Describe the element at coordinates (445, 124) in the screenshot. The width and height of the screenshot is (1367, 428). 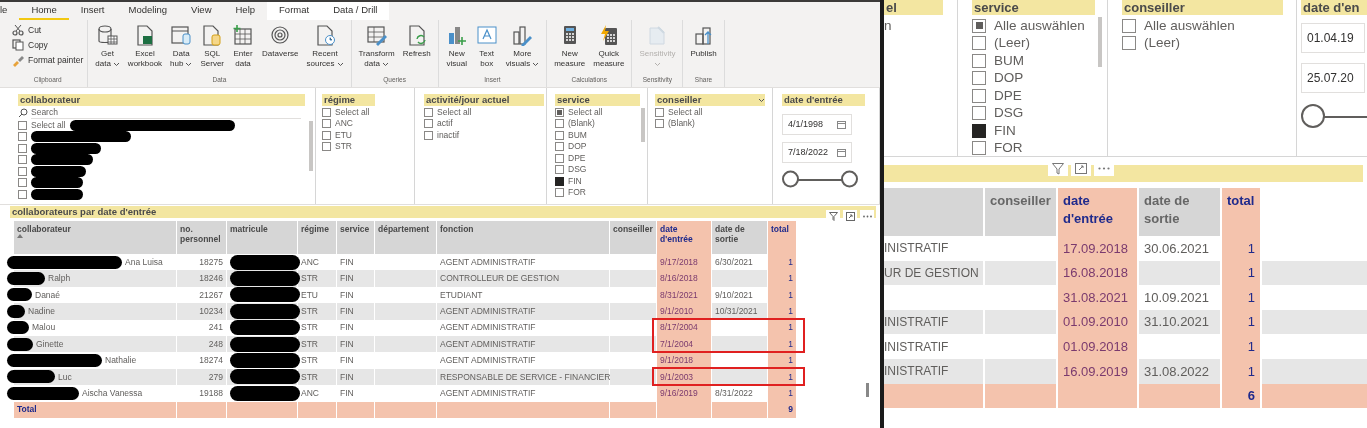
I see `slicer-item: actif` at that location.